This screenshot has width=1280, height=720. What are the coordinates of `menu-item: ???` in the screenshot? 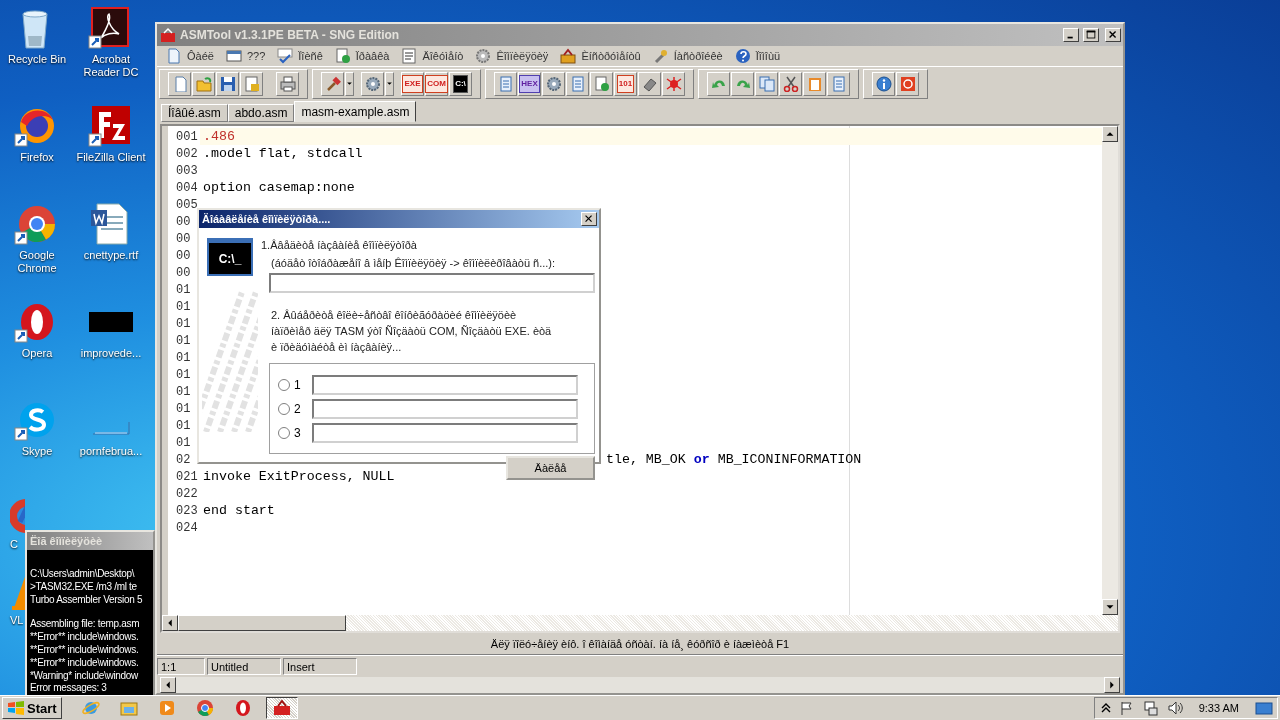 It's located at (245, 56).